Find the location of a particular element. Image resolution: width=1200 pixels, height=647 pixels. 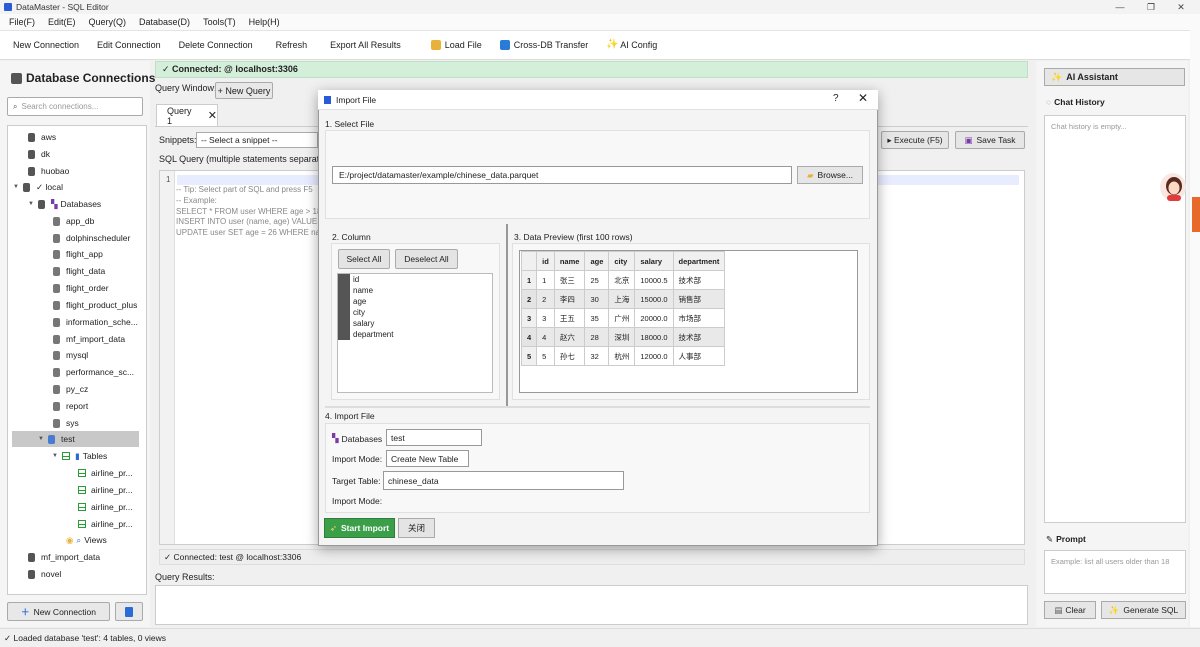

tree-node-mf-import-data: mf_import_data is located at coordinates (64, 557).